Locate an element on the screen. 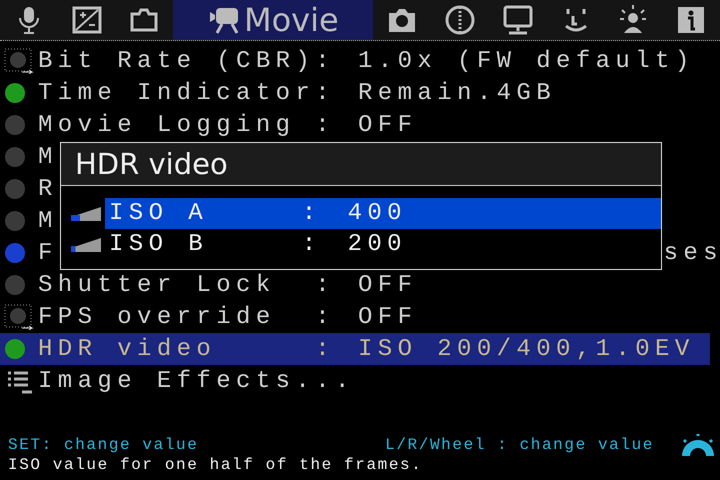  dialog-item-label: ISO A is located at coordinates (158, 213).